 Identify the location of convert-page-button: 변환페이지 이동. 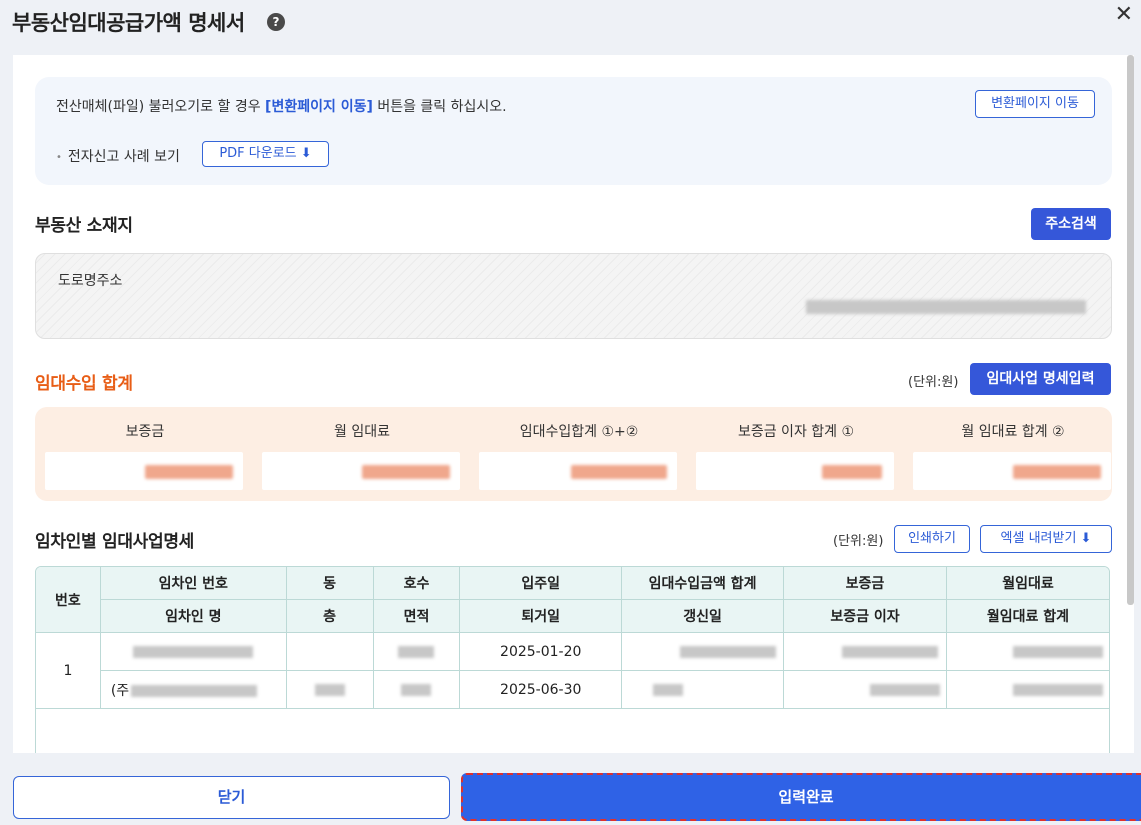
(1035, 104).